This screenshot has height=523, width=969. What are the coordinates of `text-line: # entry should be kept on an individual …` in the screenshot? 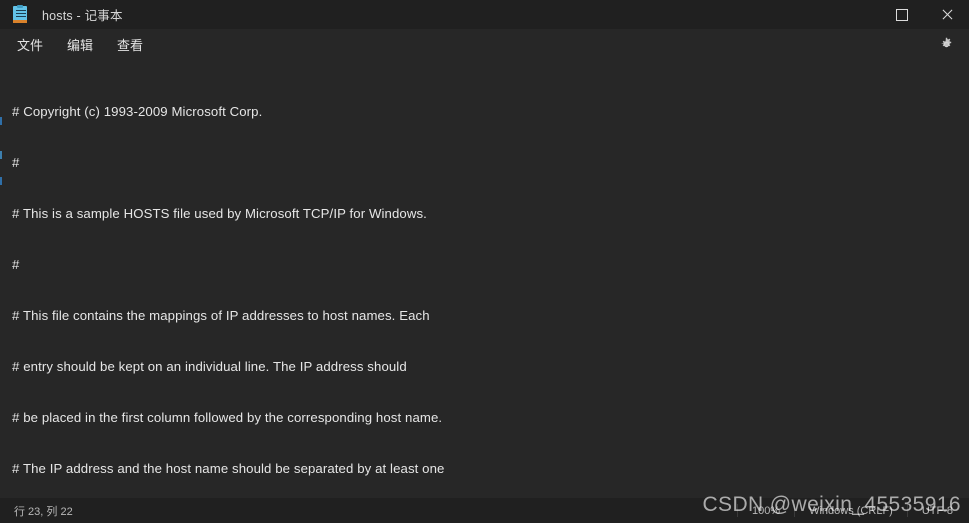 It's located at (209, 366).